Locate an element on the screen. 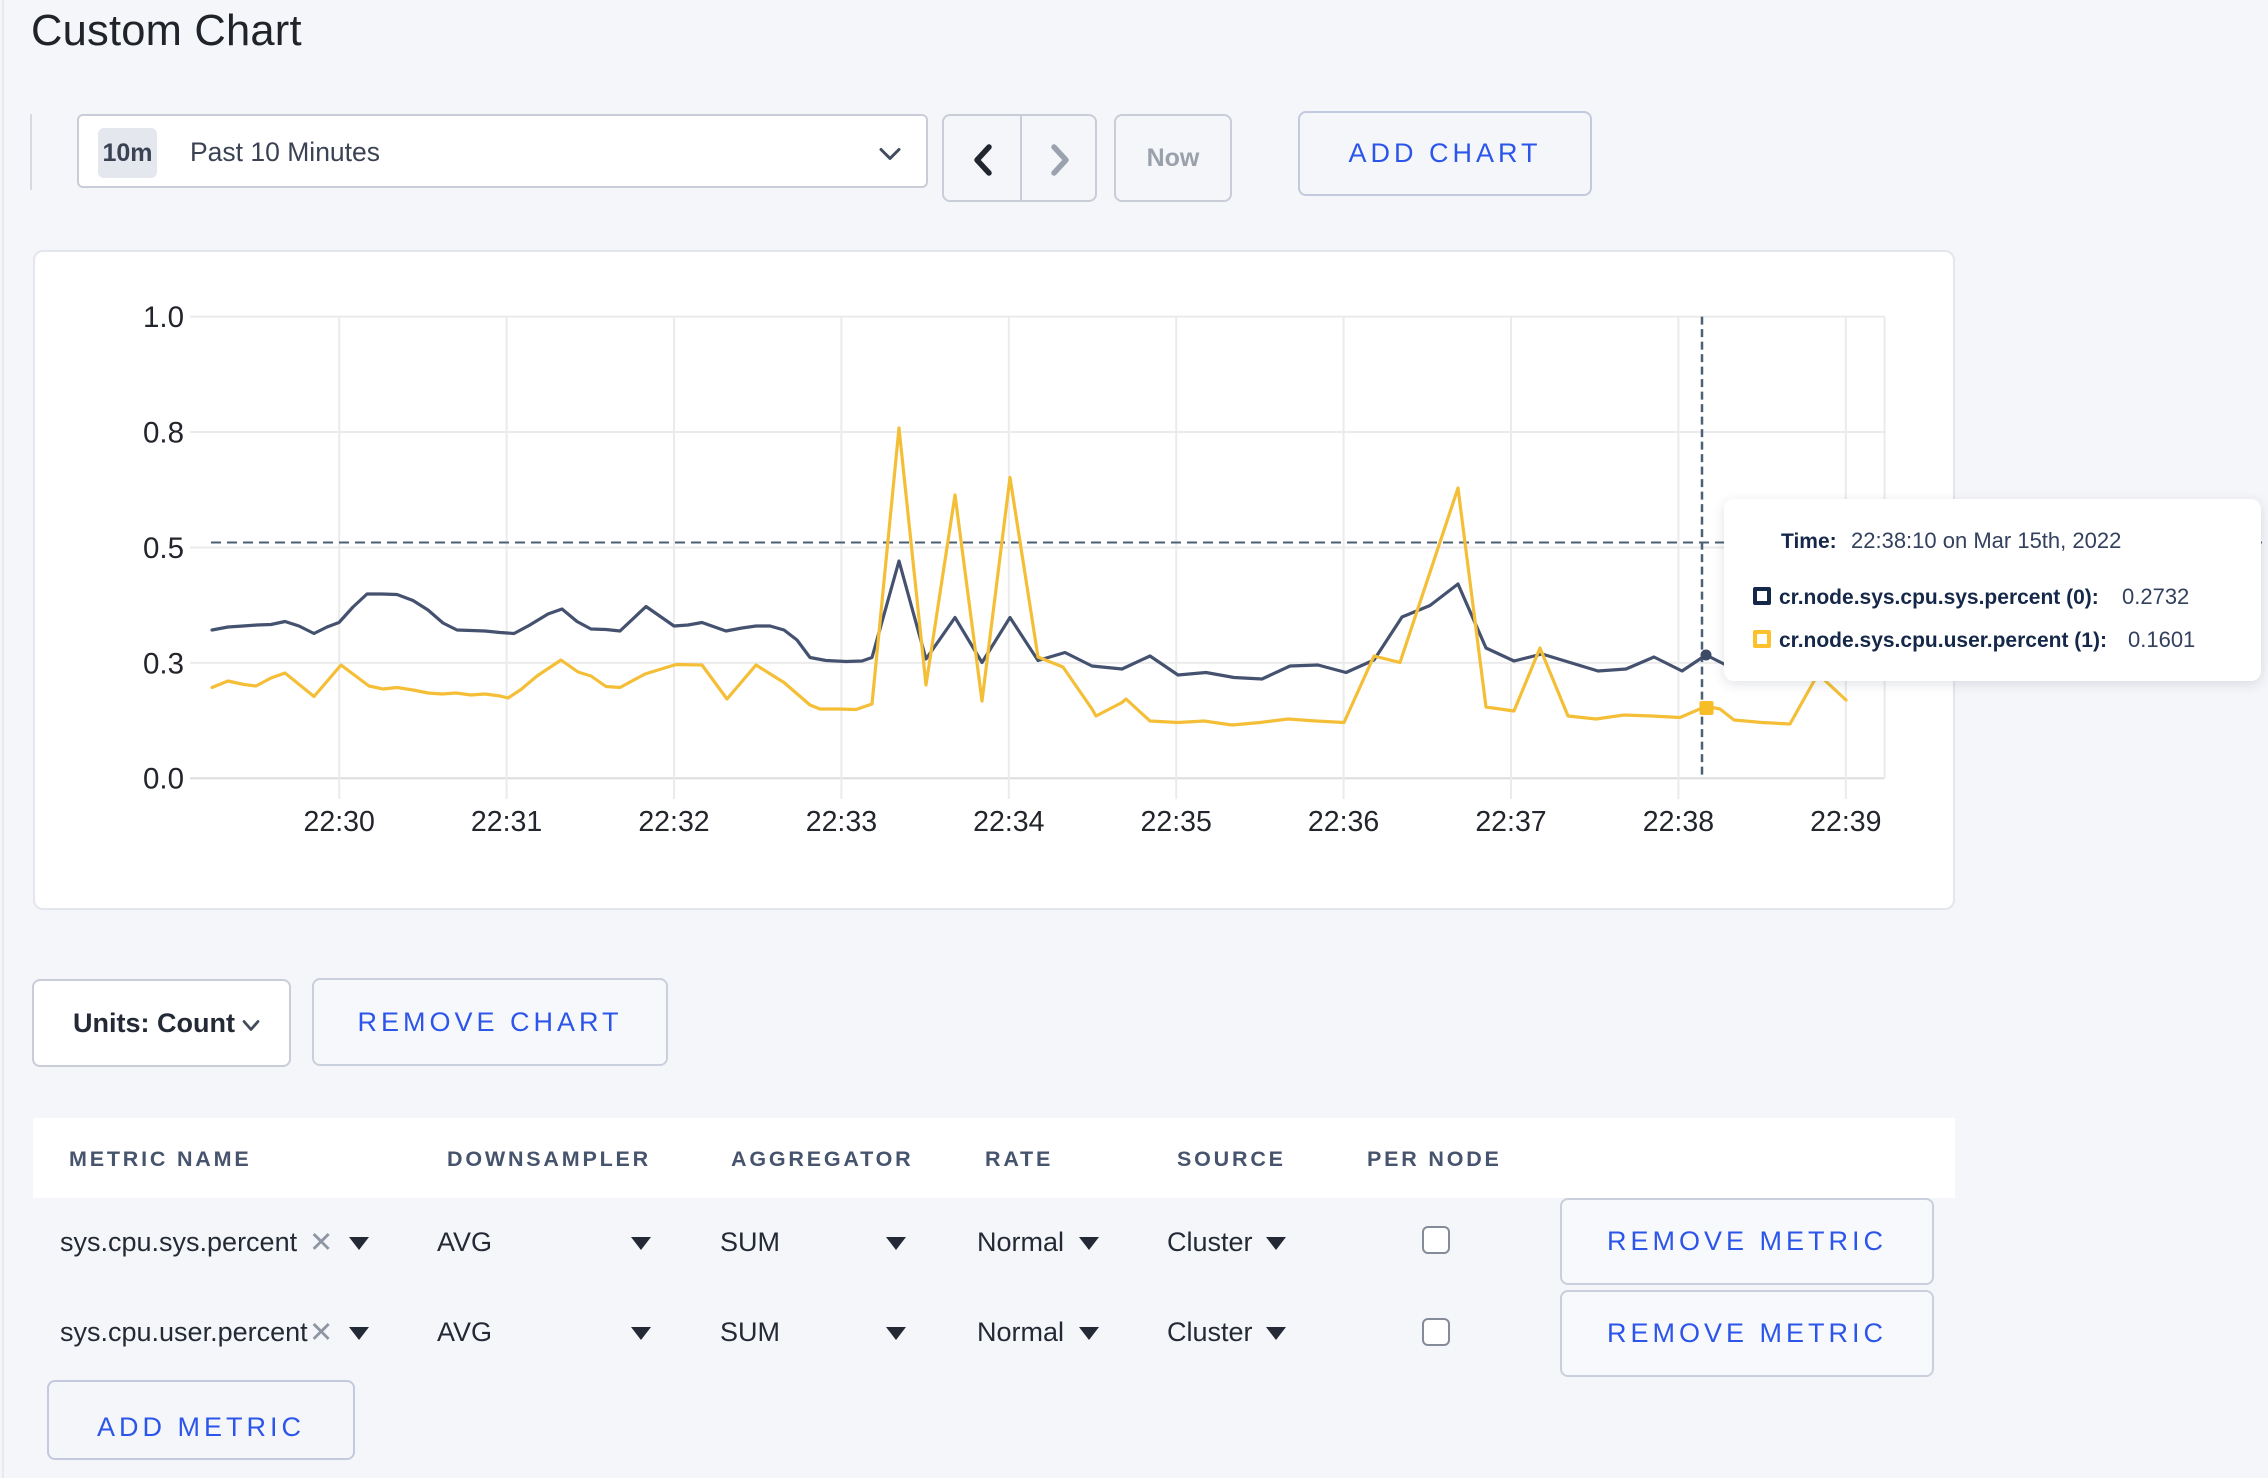 The width and height of the screenshot is (2268, 1478). svg-text: 22:30 is located at coordinates (339, 822).